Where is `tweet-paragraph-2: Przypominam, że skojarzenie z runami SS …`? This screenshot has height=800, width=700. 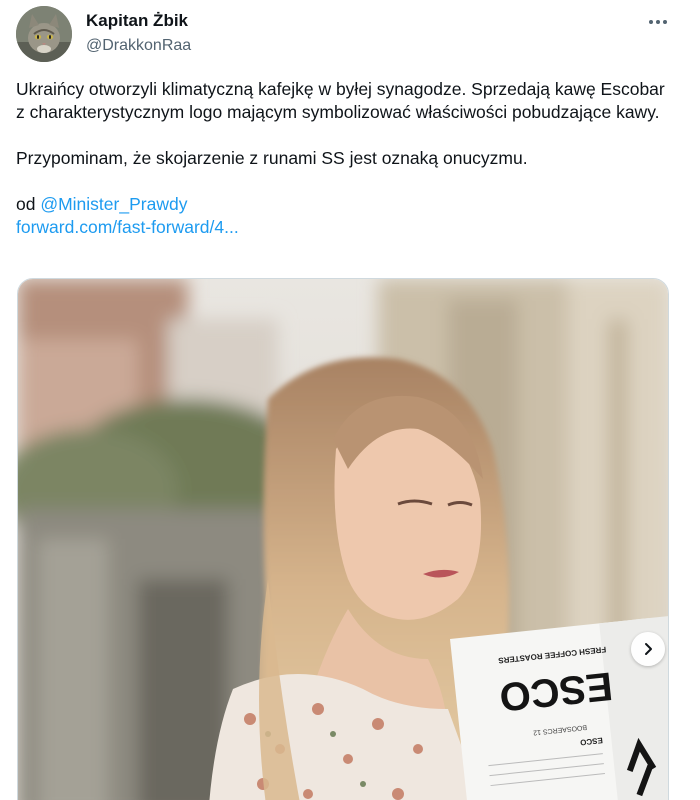
tweet-paragraph-2: Przypominam, że skojarzenie z runami SS … is located at coordinates (272, 158).